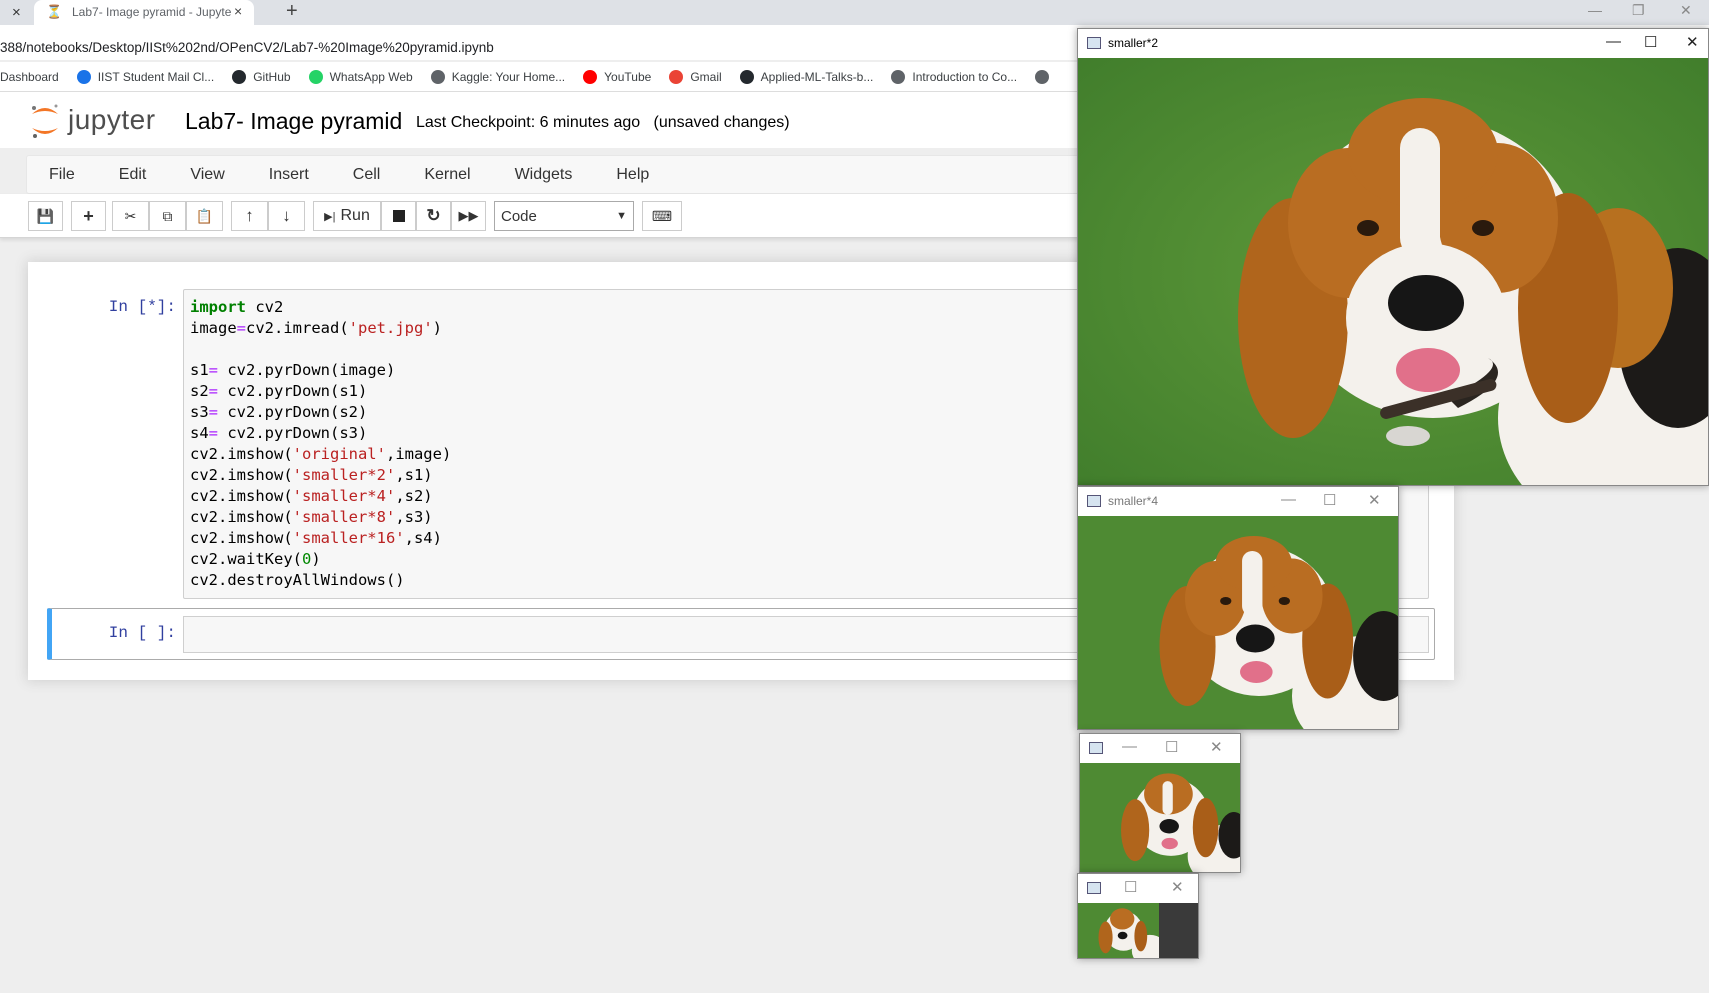 Image resolution: width=1709 pixels, height=993 pixels. I want to click on new-tab-button: +, so click(292, 11).